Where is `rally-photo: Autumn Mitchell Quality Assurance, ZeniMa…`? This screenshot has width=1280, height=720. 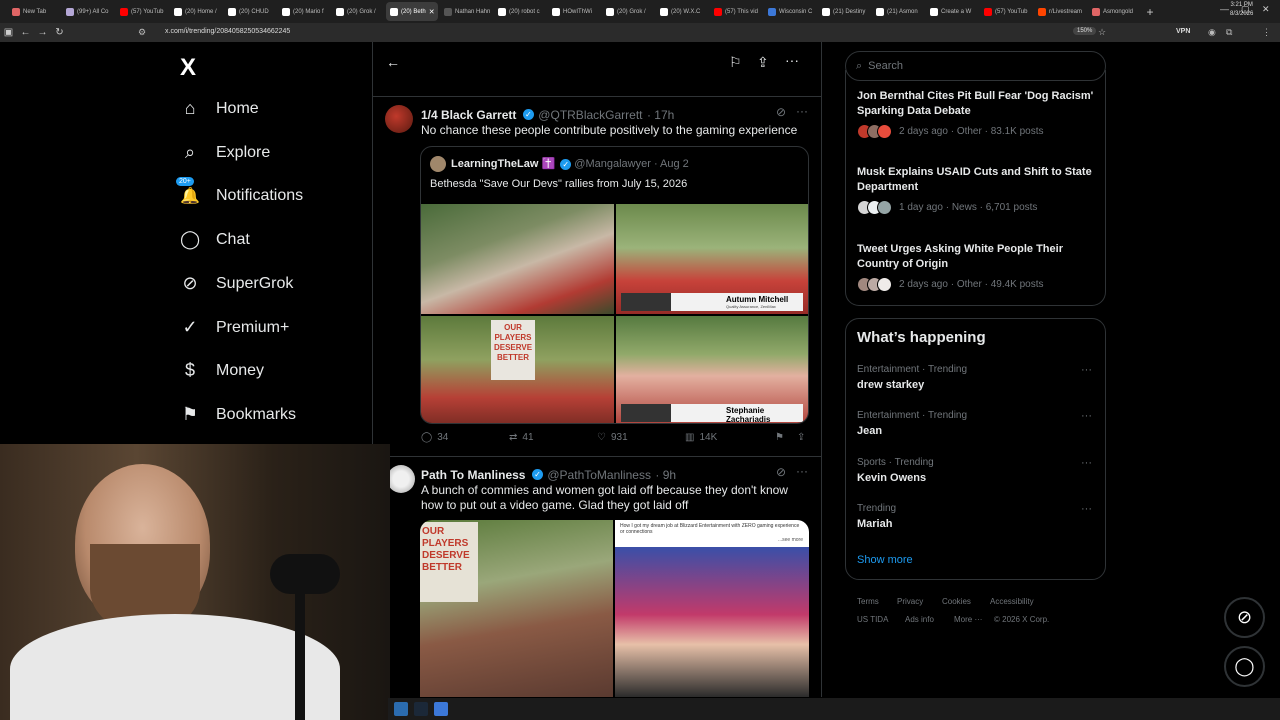 rally-photo: Autumn Mitchell Quality Assurance, ZeniMa… is located at coordinates (712, 259).